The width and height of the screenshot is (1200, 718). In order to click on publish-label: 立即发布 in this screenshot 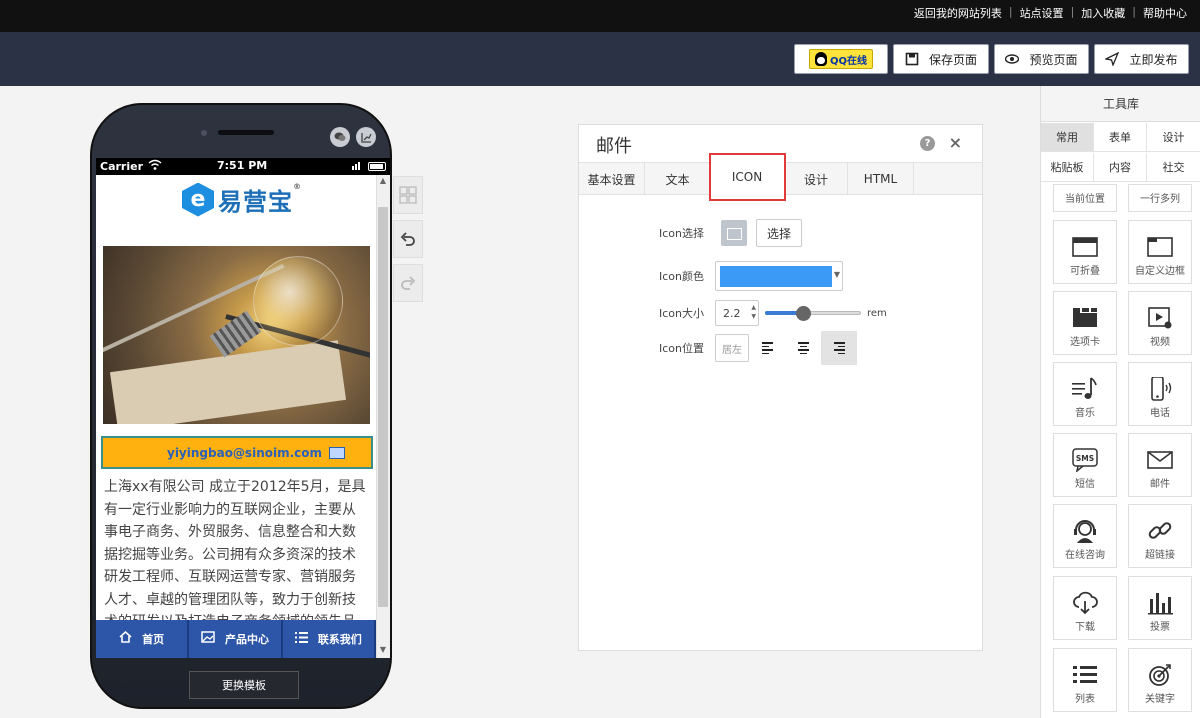, I will do `click(1153, 59)`.